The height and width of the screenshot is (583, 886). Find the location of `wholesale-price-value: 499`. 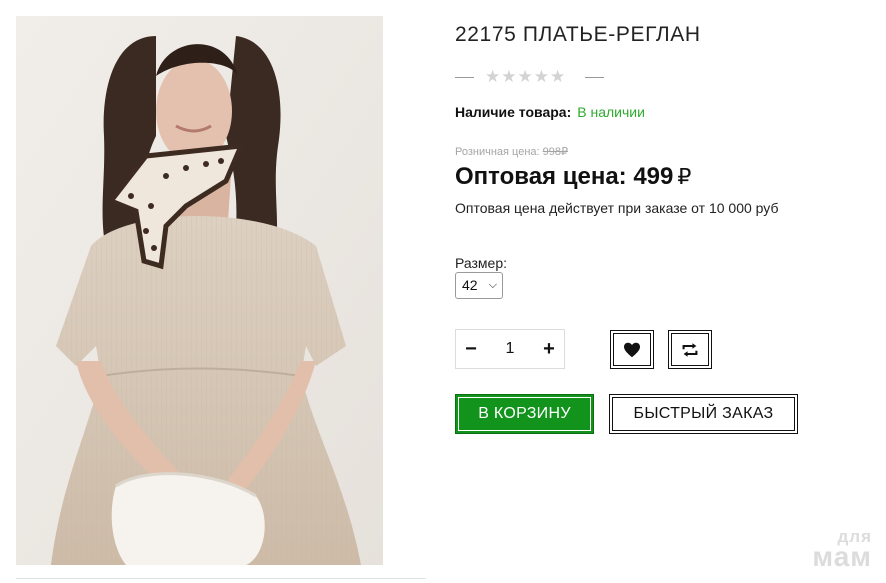

wholesale-price-value: 499 is located at coordinates (653, 176).